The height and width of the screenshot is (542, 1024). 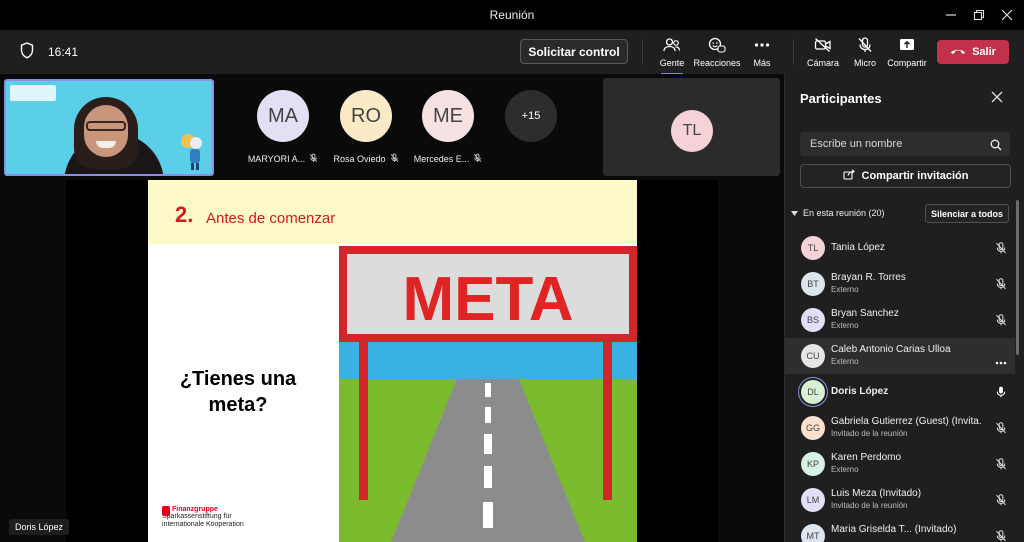 What do you see at coordinates (166, 511) in the screenshot?
I see `sparkasse-mark` at bounding box center [166, 511].